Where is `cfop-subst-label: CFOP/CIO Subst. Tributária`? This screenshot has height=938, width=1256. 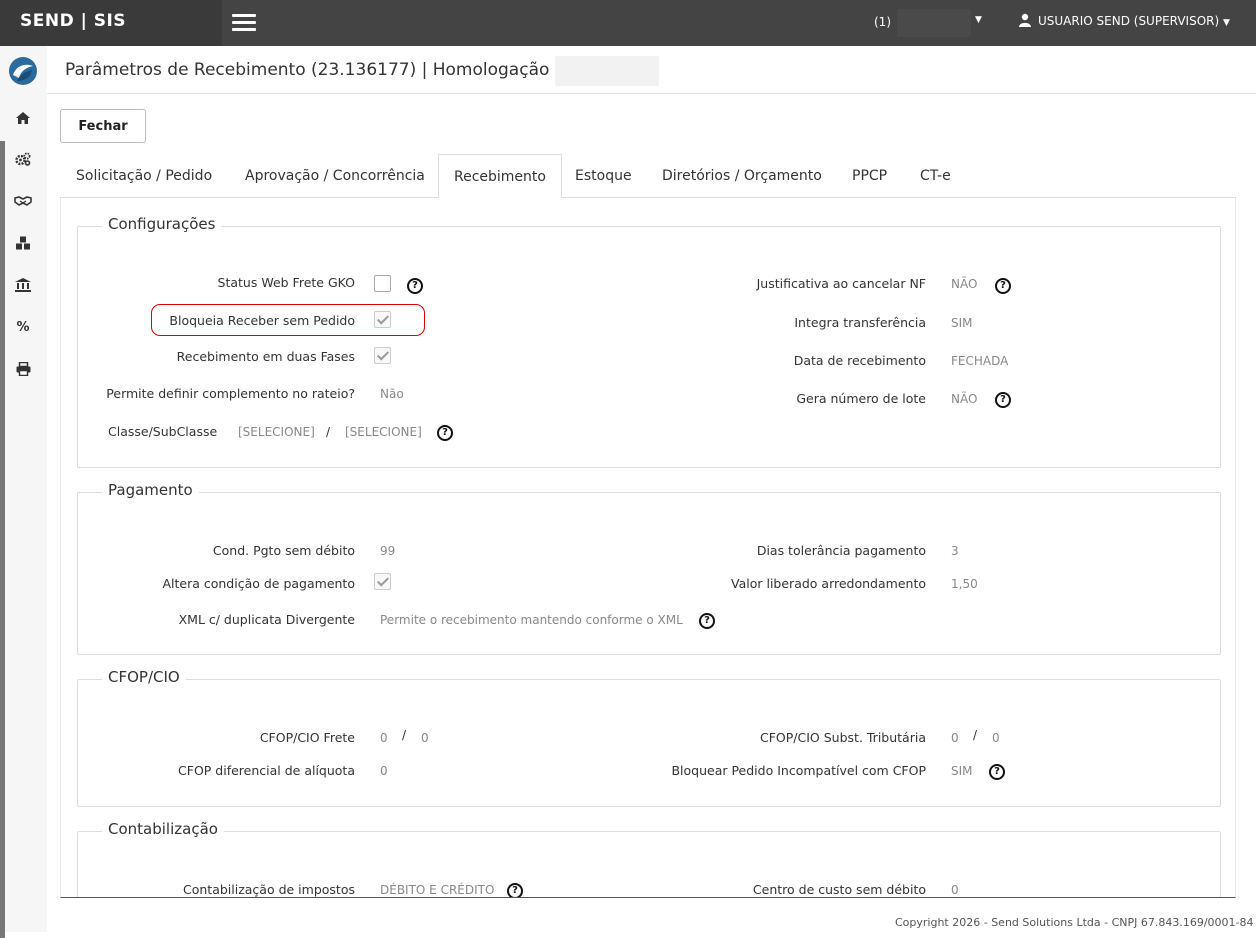
cfop-subst-label: CFOP/CIO Subst. Tributária is located at coordinates (843, 737).